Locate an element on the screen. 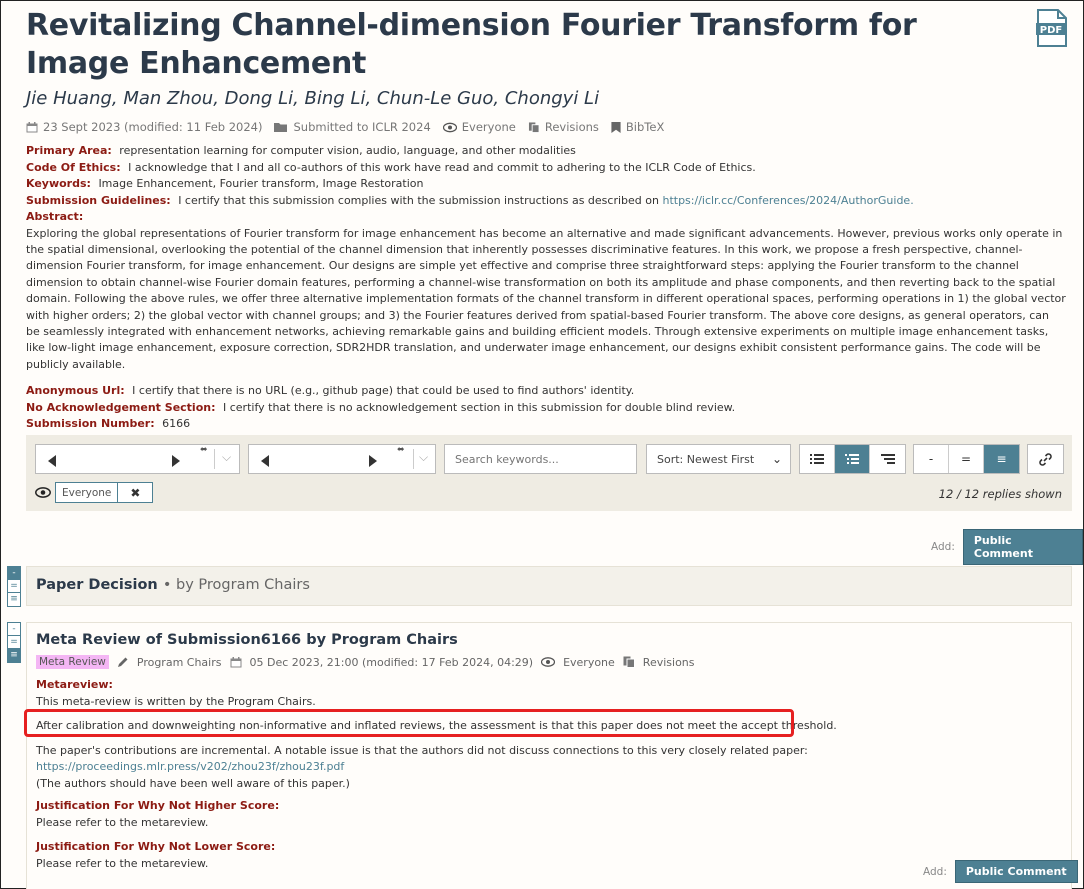  list-icon is located at coordinates (817, 459).